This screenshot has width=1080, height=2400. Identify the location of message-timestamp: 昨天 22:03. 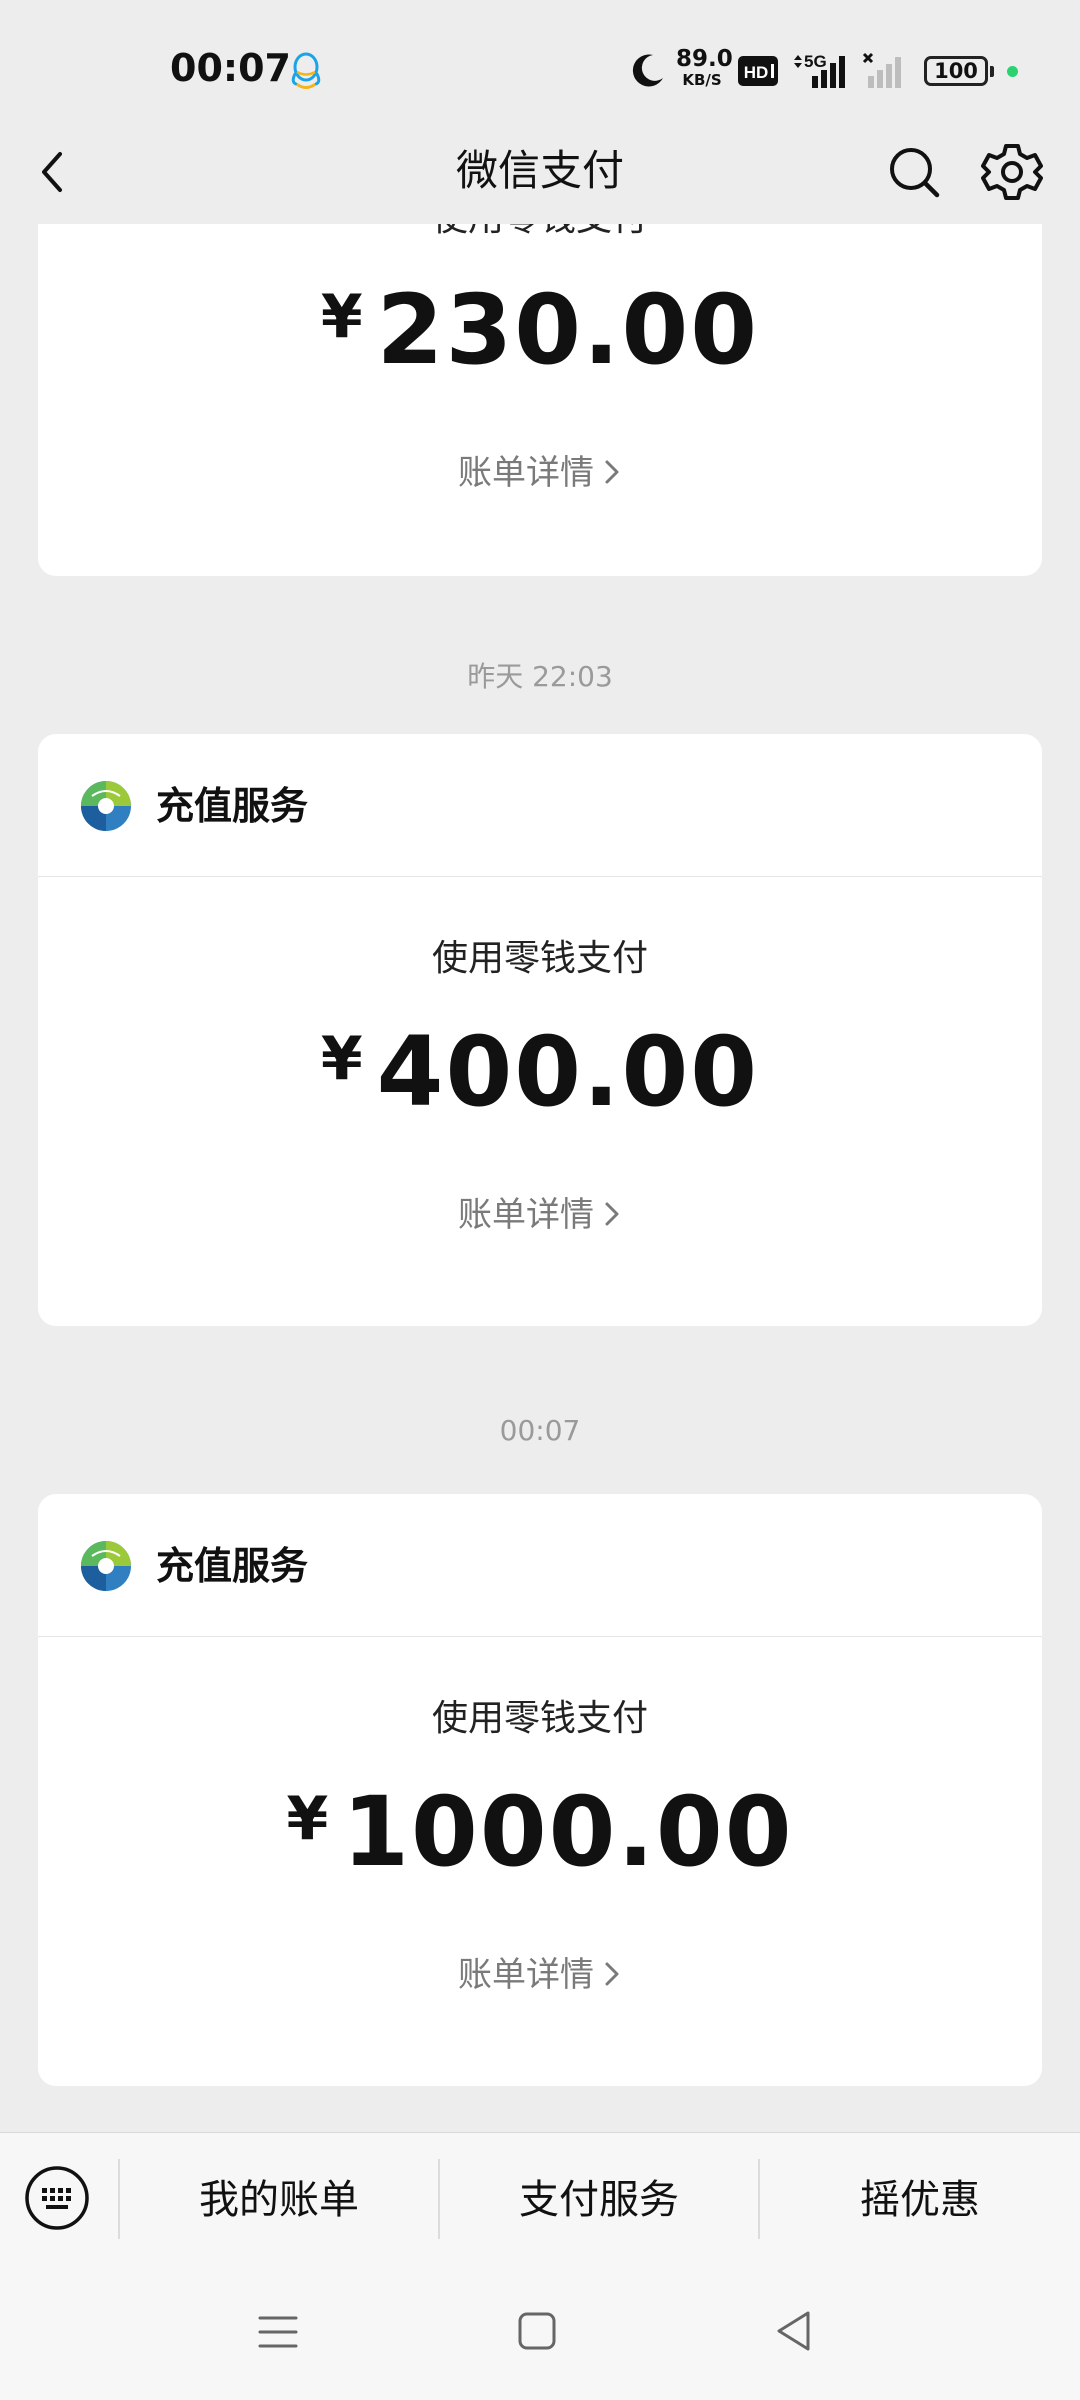
(540, 676).